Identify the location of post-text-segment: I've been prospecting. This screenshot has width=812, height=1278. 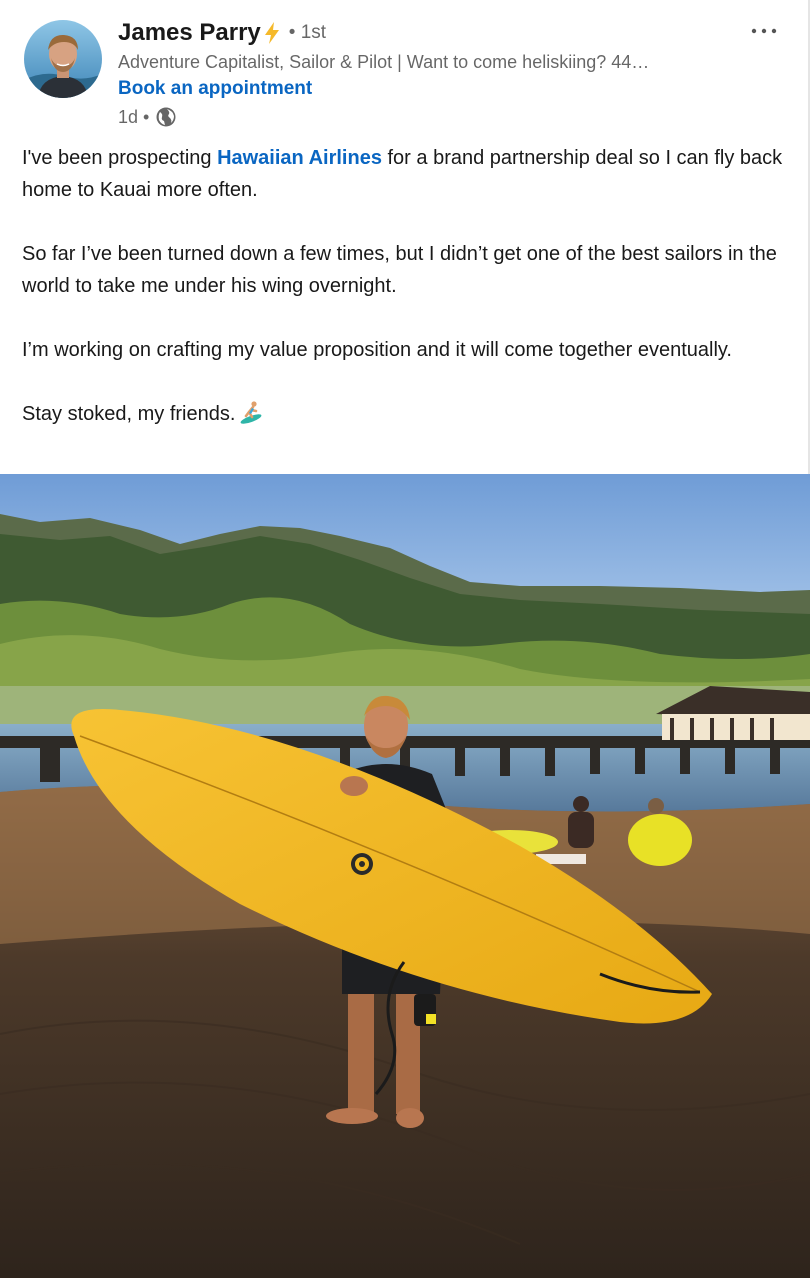
(120, 158).